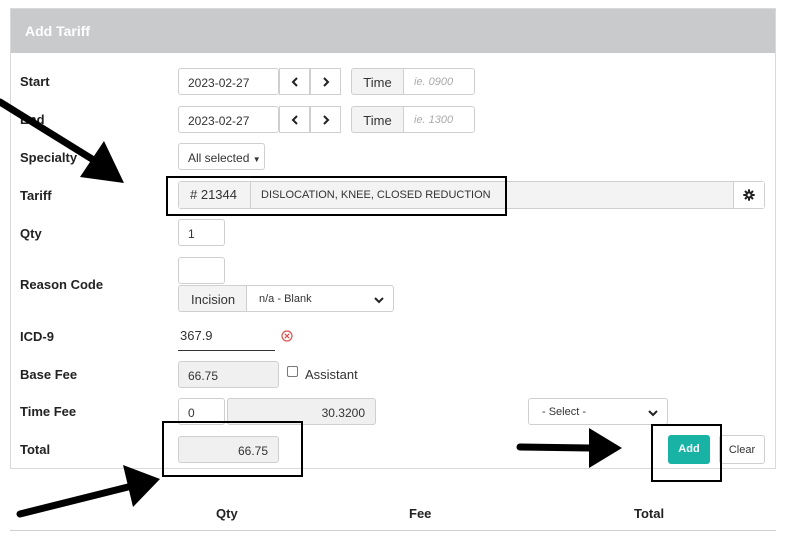 The width and height of the screenshot is (785, 543). Describe the element at coordinates (32, 119) in the screenshot. I see `end-label: End` at that location.